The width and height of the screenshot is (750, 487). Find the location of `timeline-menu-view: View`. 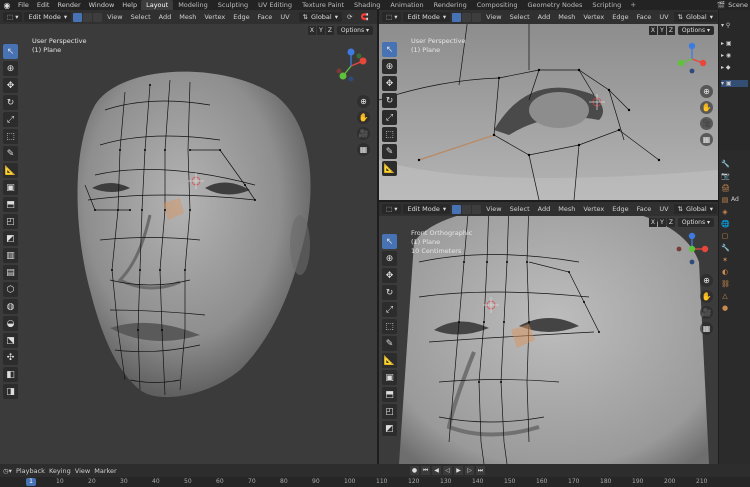

timeline-menu-view: View is located at coordinates (82, 471).